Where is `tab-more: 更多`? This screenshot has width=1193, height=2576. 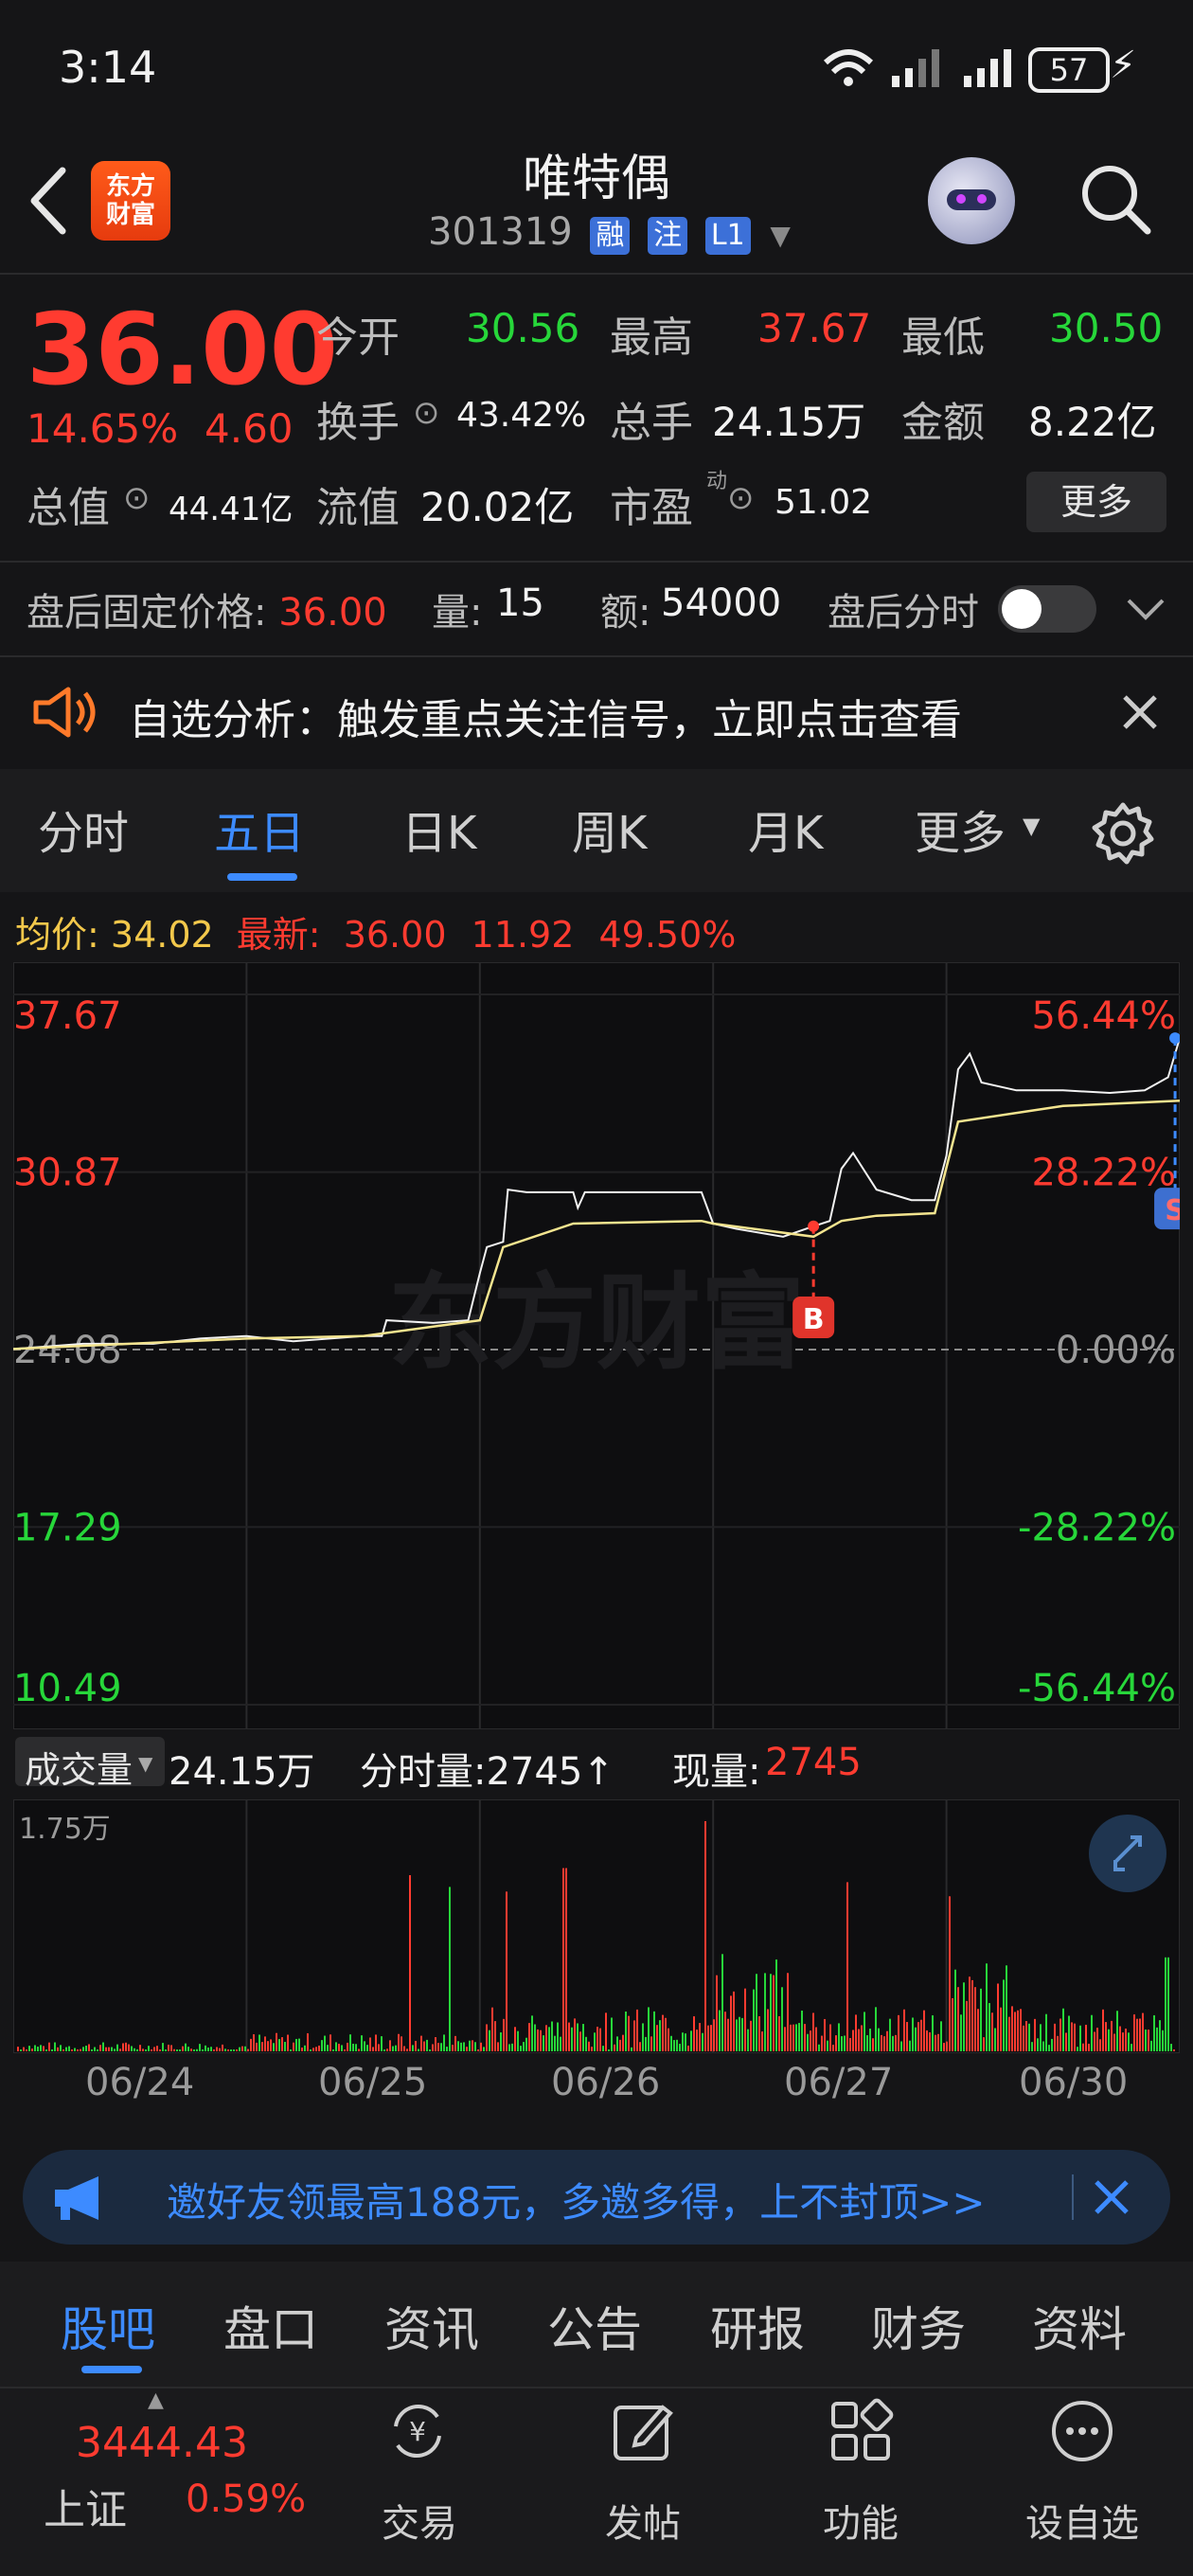 tab-more: 更多 is located at coordinates (960, 829).